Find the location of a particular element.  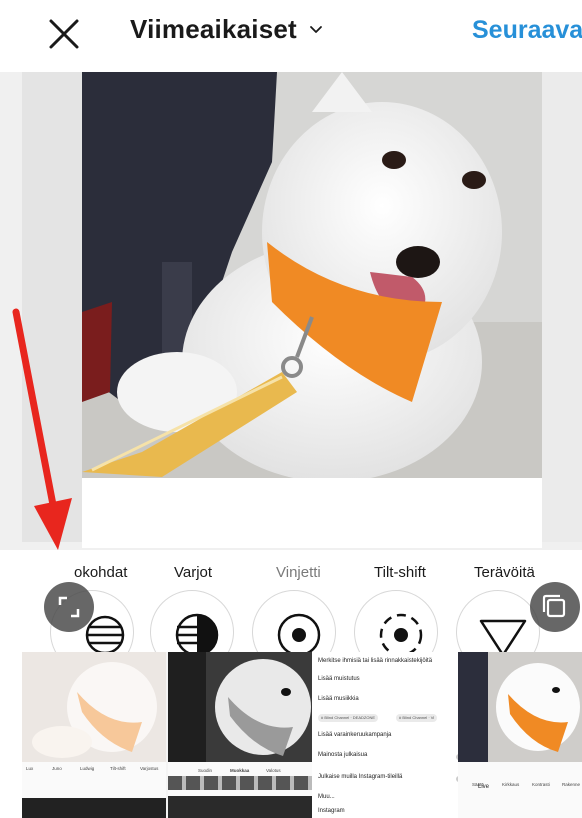

multi-select-button is located at coordinates (555, 607).